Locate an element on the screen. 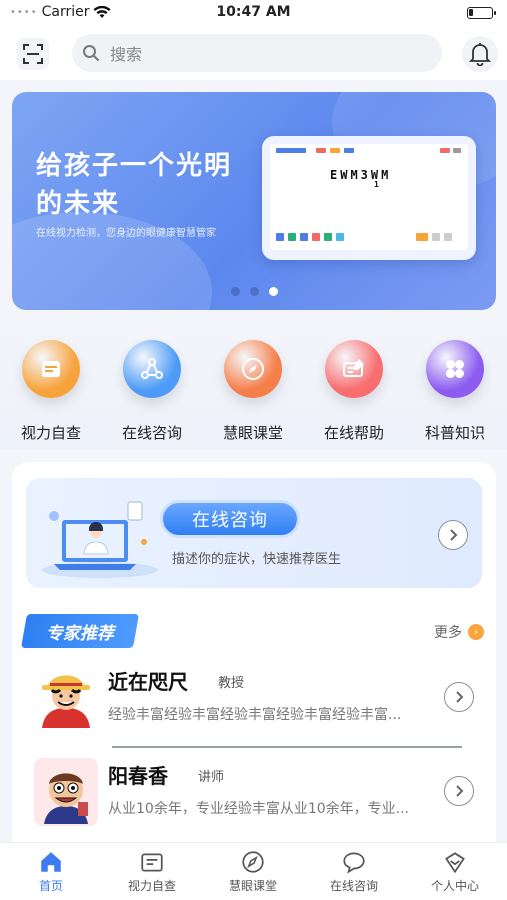 This screenshot has height=900, width=507. section-title: 专家推荐 is located at coordinates (80, 631).